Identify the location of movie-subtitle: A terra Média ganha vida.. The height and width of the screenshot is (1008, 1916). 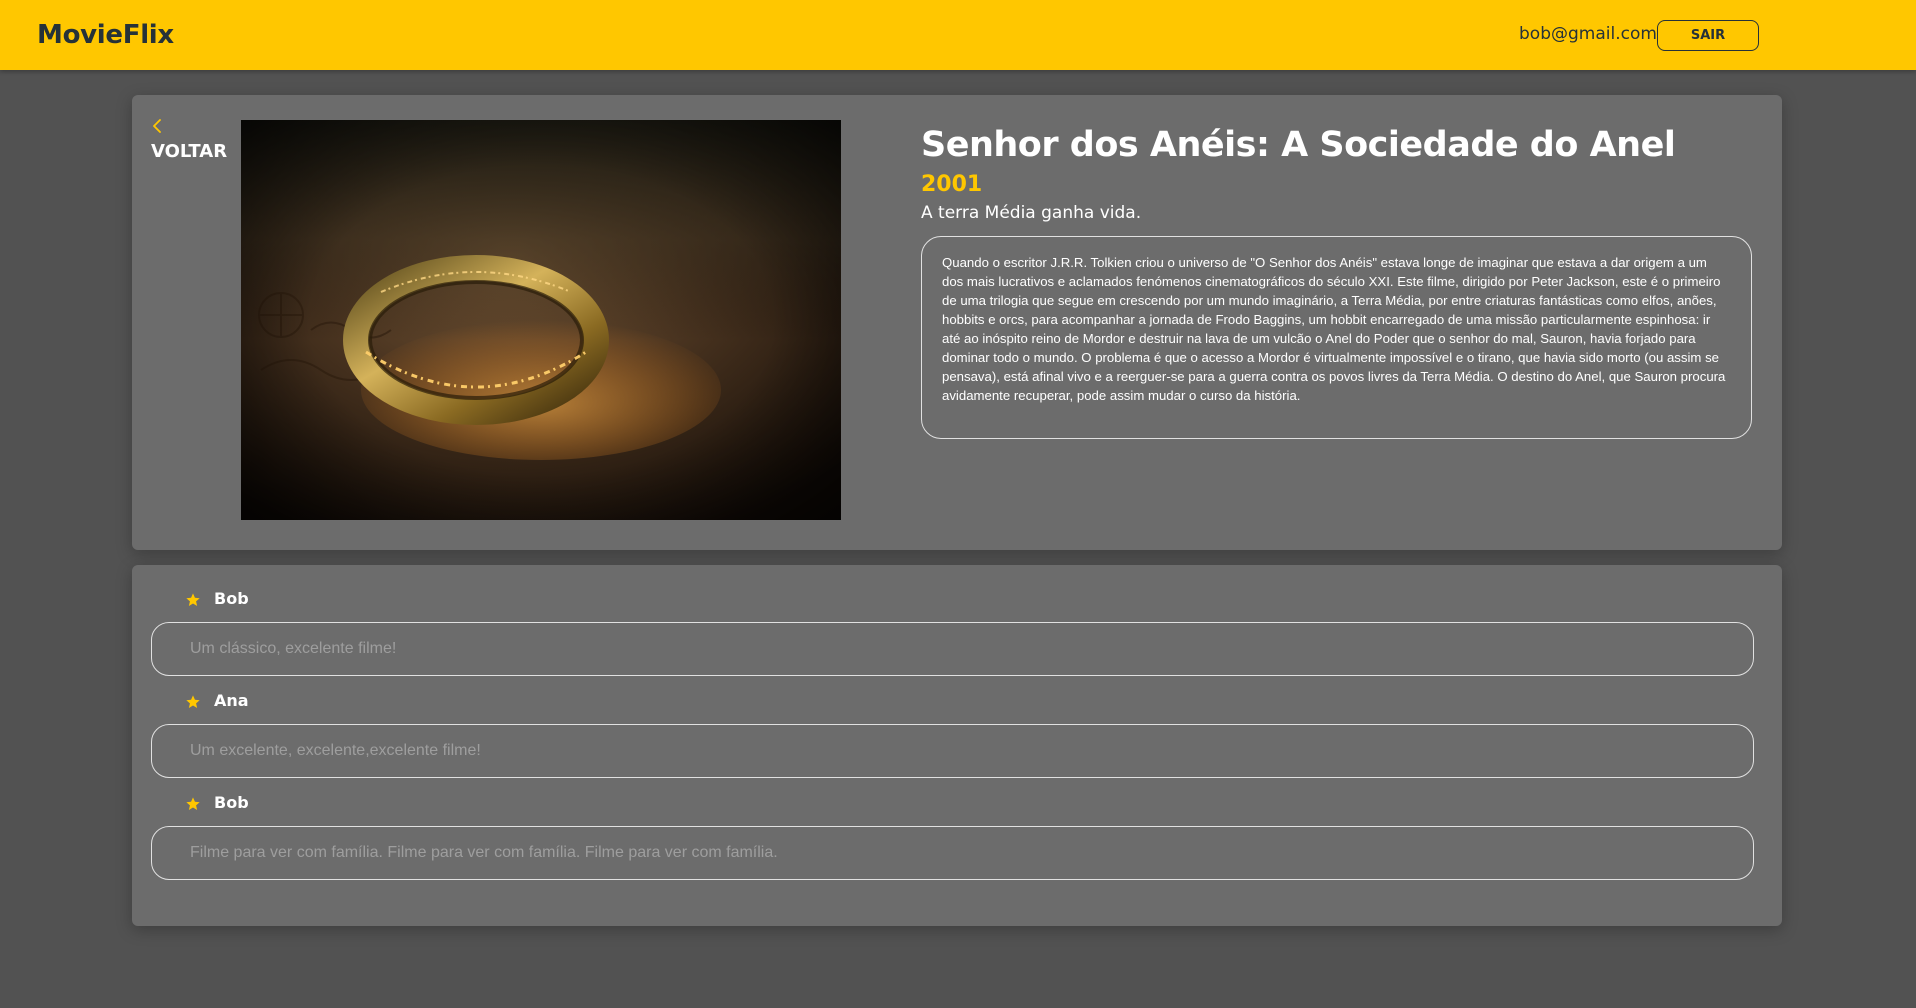
(1031, 213).